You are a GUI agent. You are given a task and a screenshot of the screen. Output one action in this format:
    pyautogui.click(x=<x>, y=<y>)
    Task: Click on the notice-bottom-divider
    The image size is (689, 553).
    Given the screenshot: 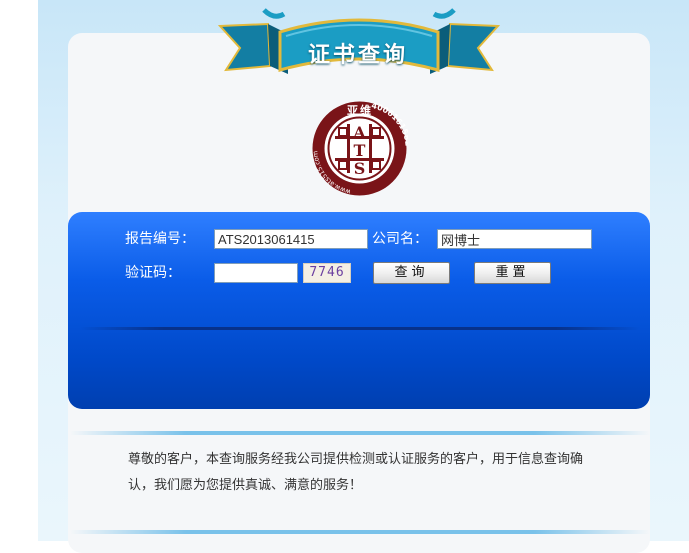 What is the action you would take?
    pyautogui.click(x=360, y=532)
    